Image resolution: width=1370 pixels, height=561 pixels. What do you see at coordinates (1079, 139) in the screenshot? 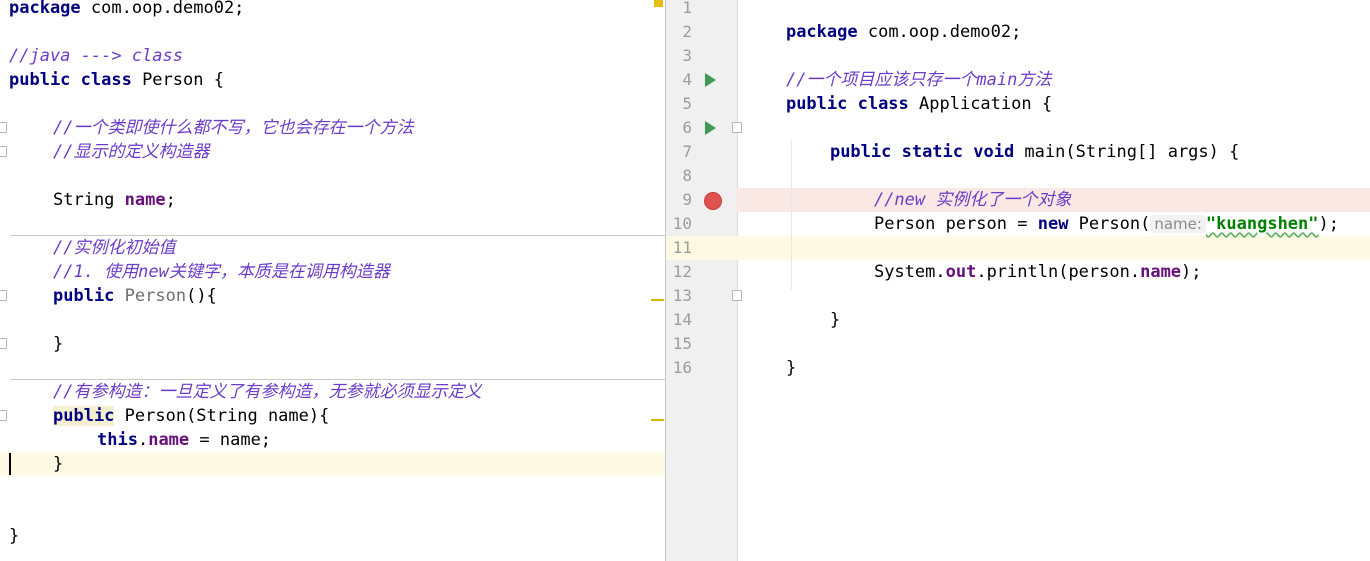
I see `code-line: public static void main(String[] args) {` at bounding box center [1079, 139].